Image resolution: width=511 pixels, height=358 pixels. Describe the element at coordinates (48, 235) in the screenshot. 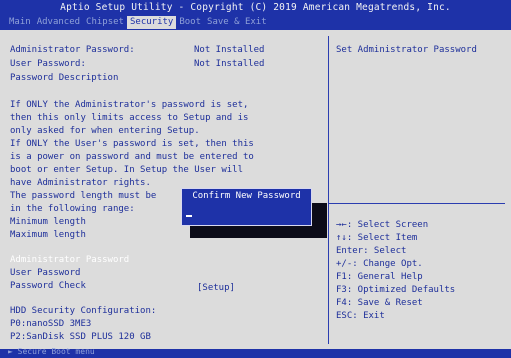

I see `maximum-length-label: Maximum length` at that location.